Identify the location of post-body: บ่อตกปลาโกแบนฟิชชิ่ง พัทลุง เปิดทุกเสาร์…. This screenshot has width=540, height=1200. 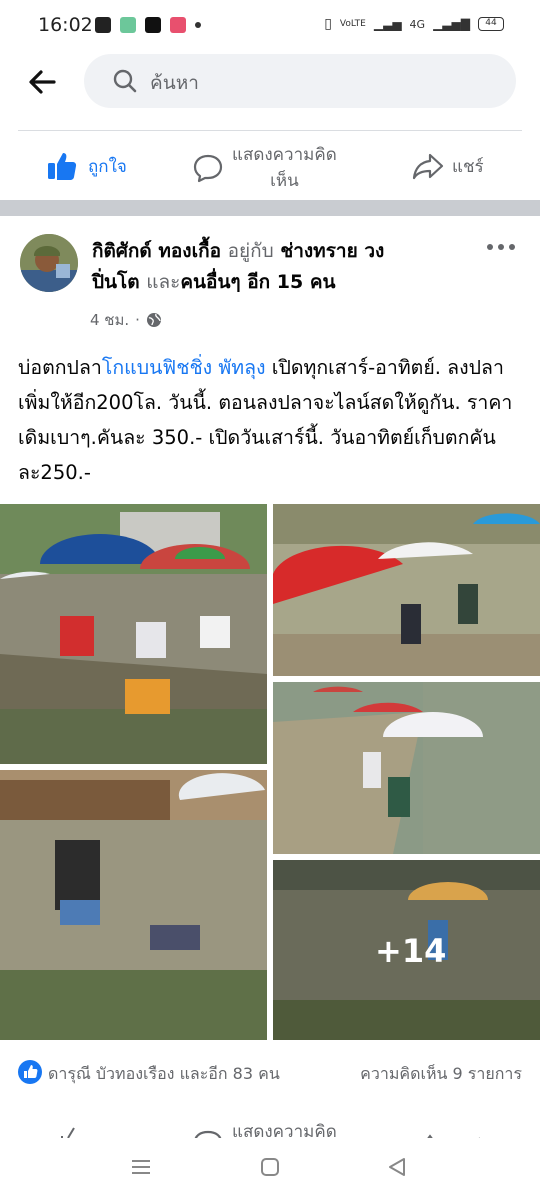
(273, 420).